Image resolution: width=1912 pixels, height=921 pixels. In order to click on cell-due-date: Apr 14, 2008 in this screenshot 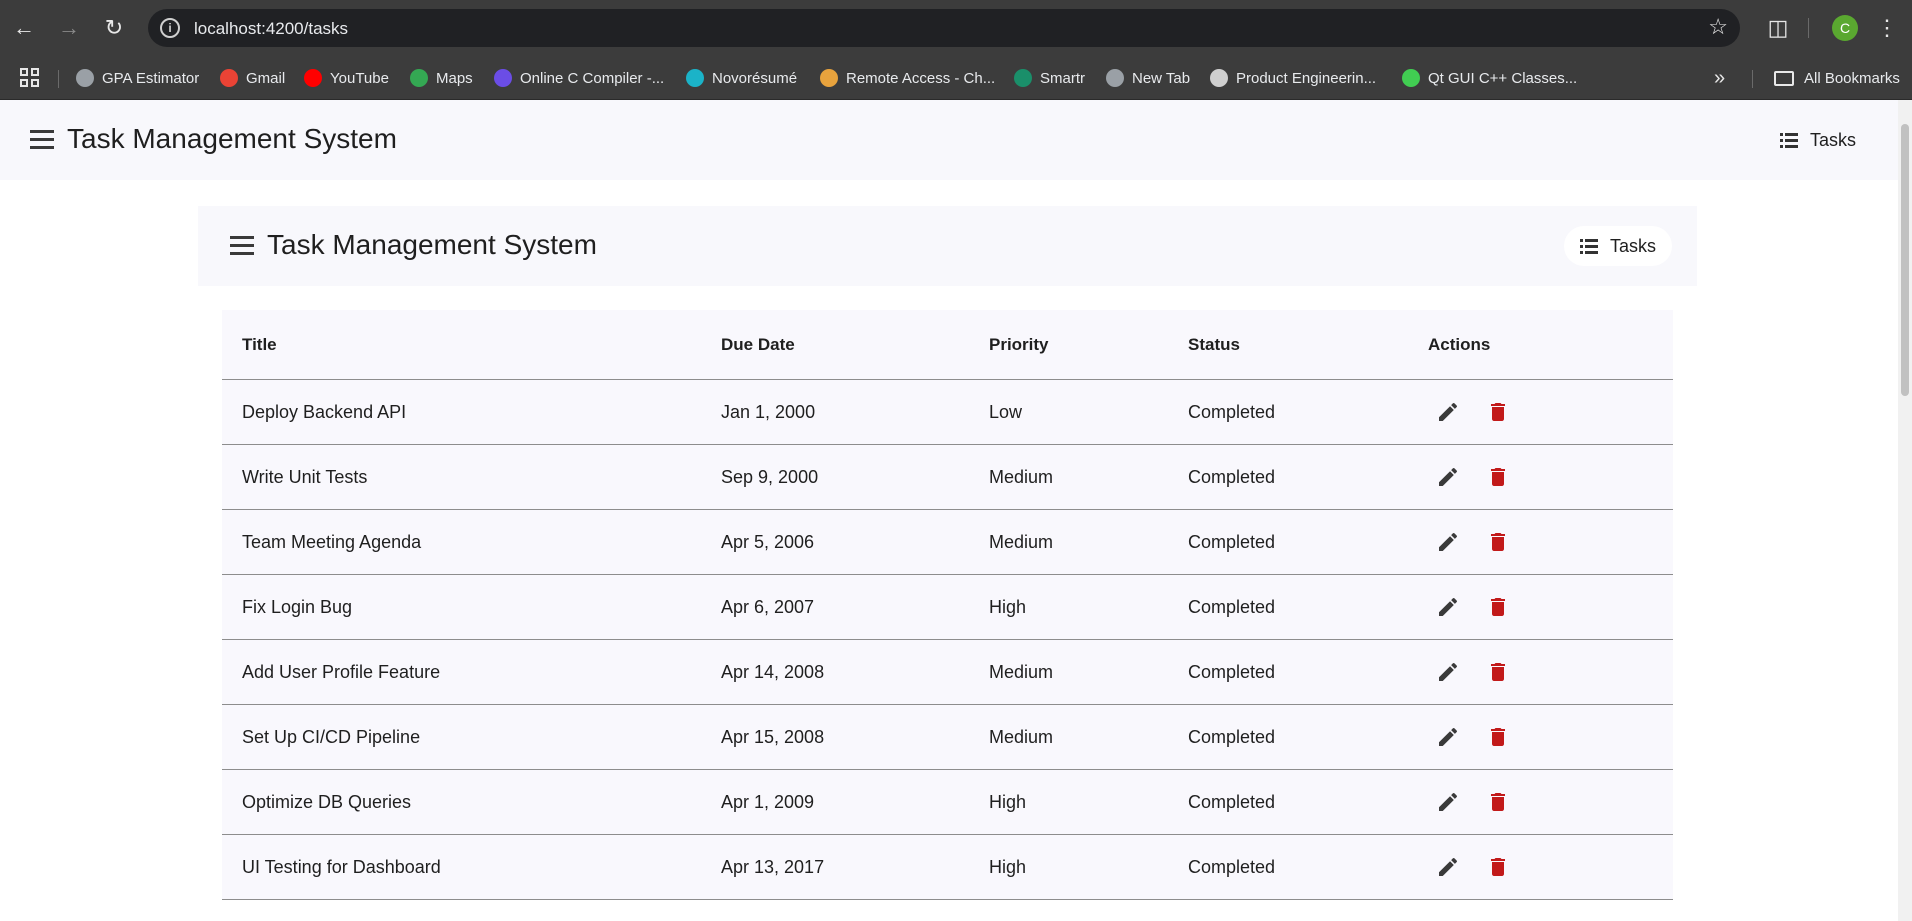, I will do `click(773, 671)`.